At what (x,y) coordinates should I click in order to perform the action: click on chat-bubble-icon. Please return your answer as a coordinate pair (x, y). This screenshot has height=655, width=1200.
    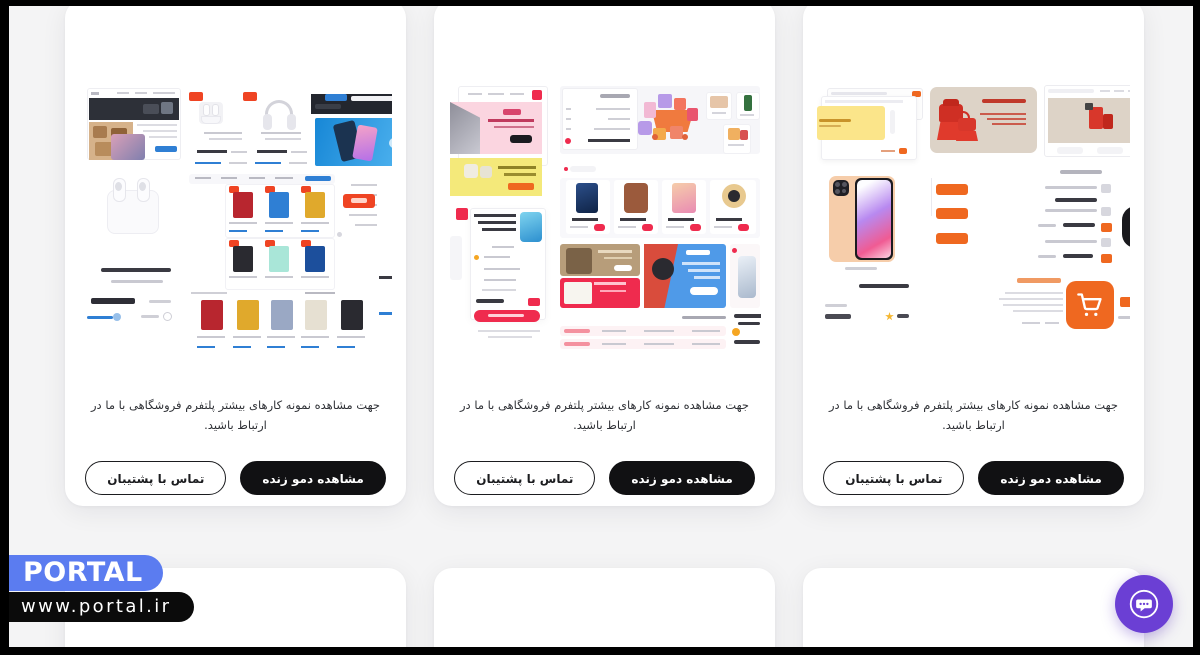
    Looking at the image, I should click on (1144, 604).